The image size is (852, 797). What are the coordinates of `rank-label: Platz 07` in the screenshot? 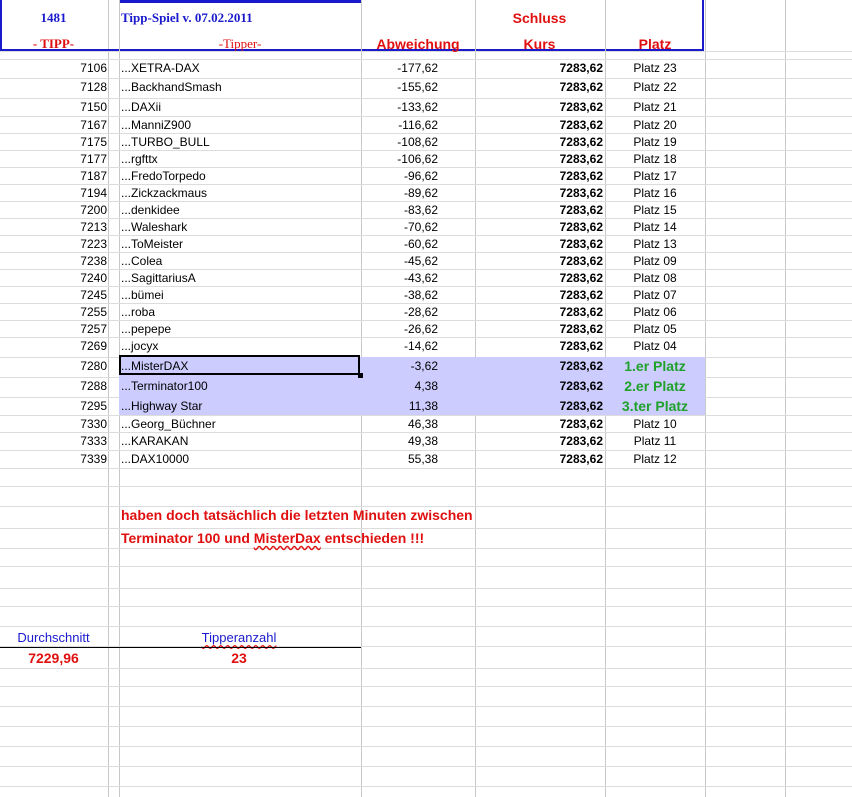 It's located at (655, 295).